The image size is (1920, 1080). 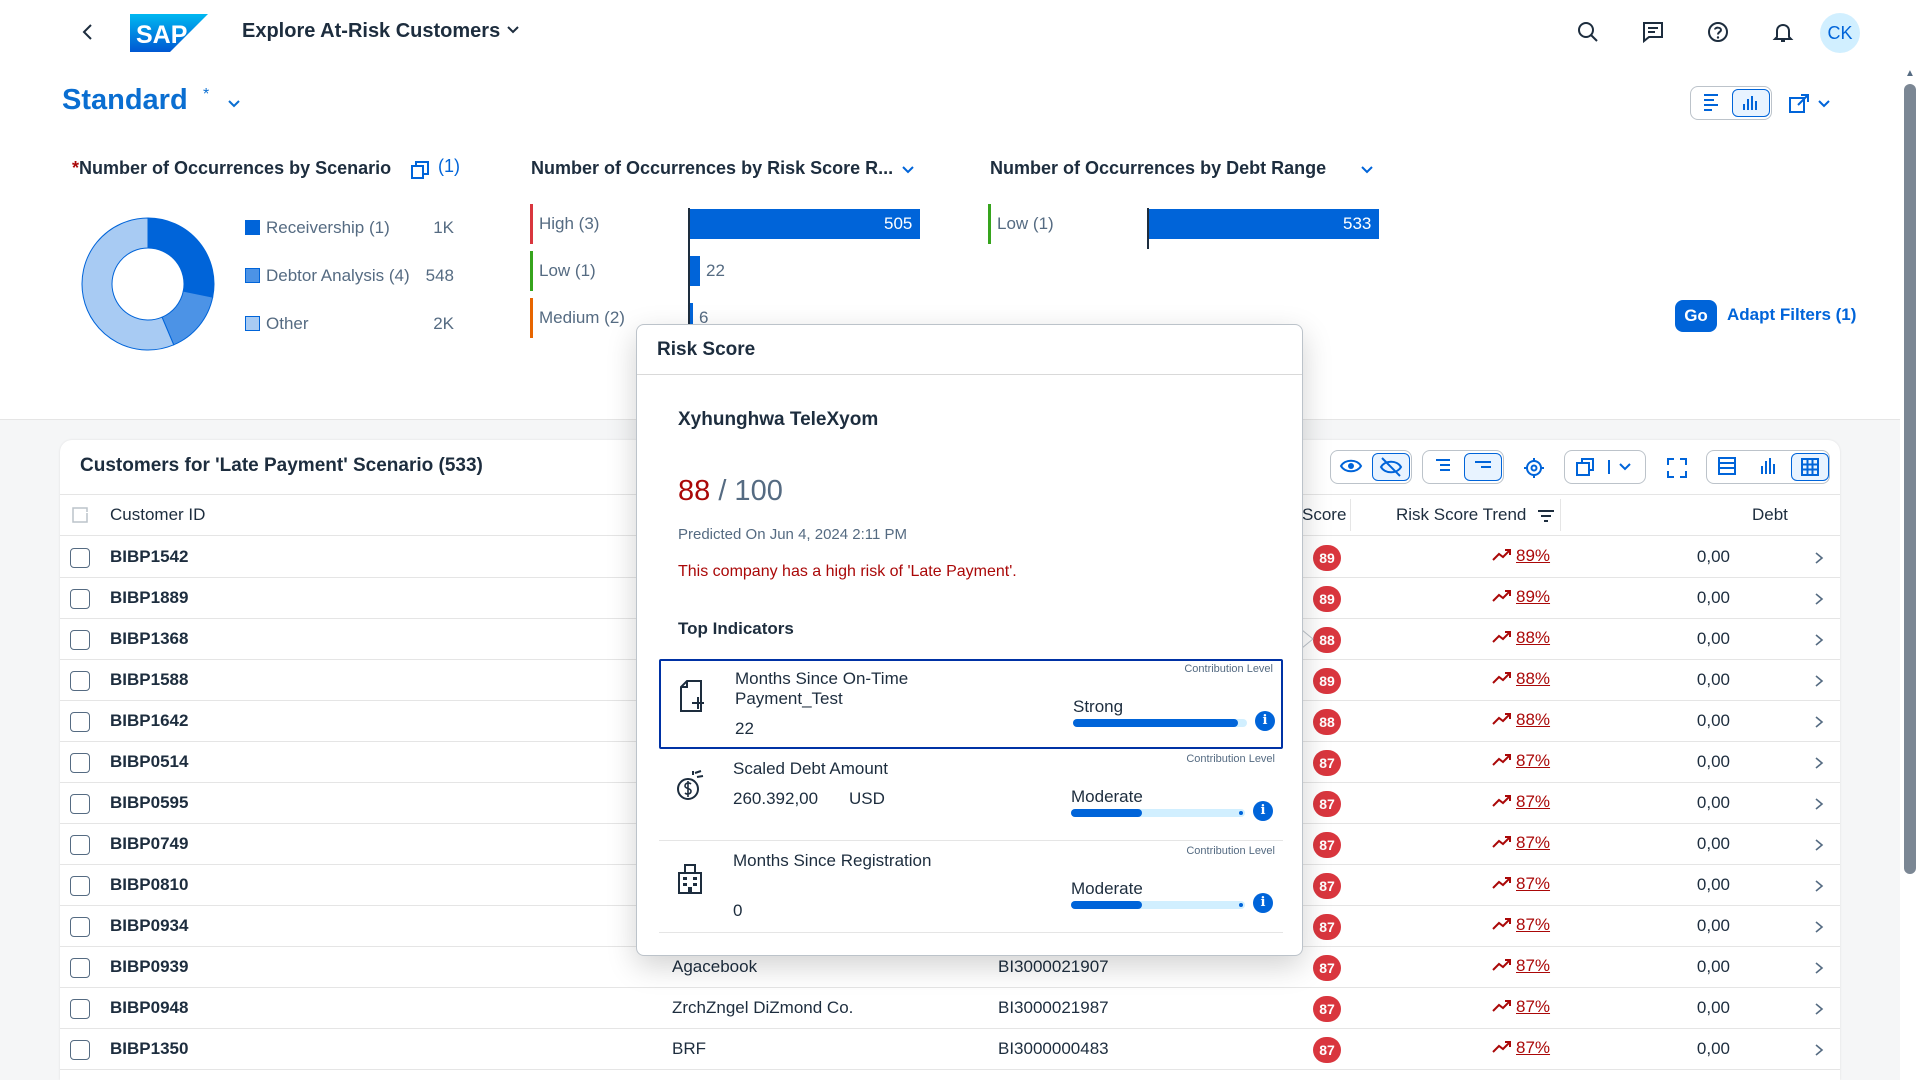 I want to click on page-scrollbar: ▲, so click(x=1910, y=572).